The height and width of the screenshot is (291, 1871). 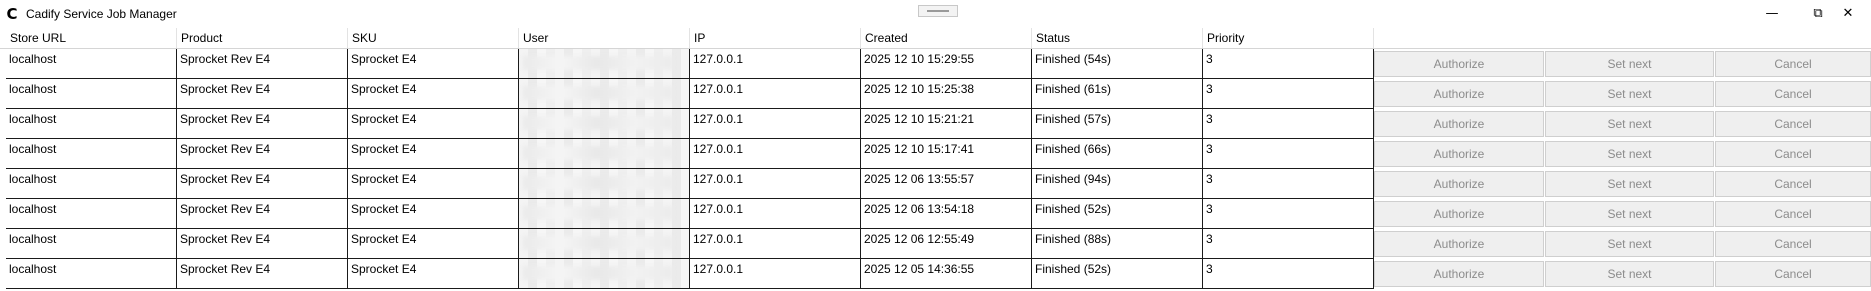 What do you see at coordinates (946, 244) in the screenshot?
I see `cell-created: 2025 12 06 12:55:49` at bounding box center [946, 244].